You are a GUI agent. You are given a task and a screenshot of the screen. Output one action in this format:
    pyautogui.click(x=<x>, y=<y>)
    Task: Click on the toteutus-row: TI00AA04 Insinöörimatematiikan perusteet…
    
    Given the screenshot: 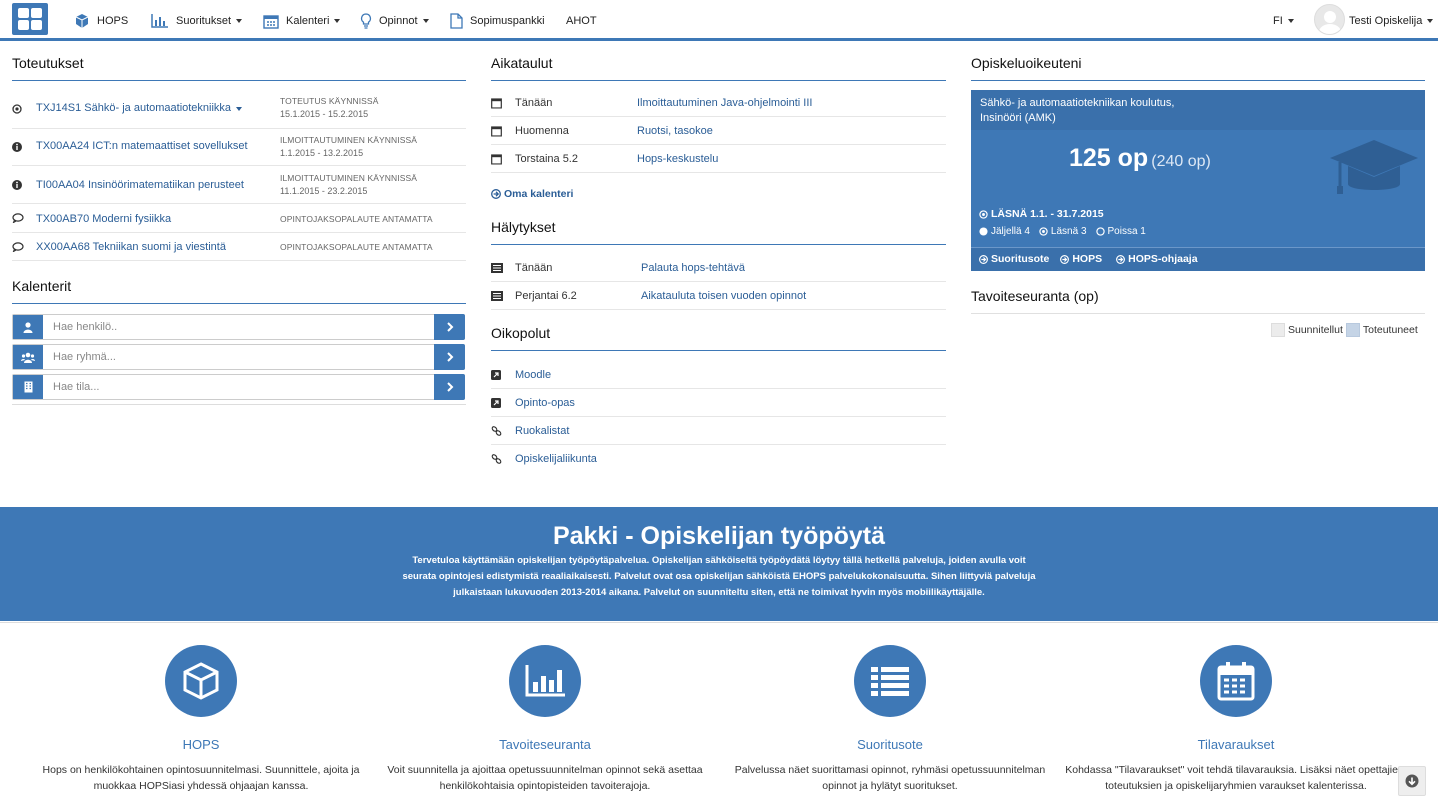 What is the action you would take?
    pyautogui.click(x=239, y=185)
    